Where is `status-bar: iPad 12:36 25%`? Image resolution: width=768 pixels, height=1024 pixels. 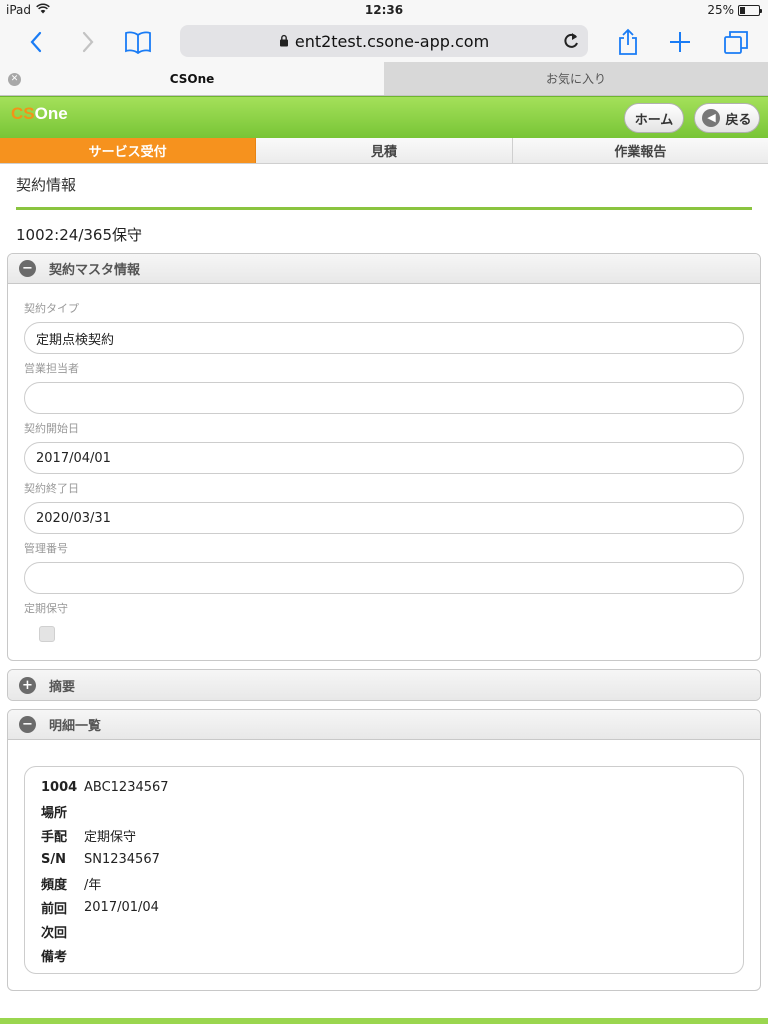 status-bar: iPad 12:36 25% is located at coordinates (384, 11).